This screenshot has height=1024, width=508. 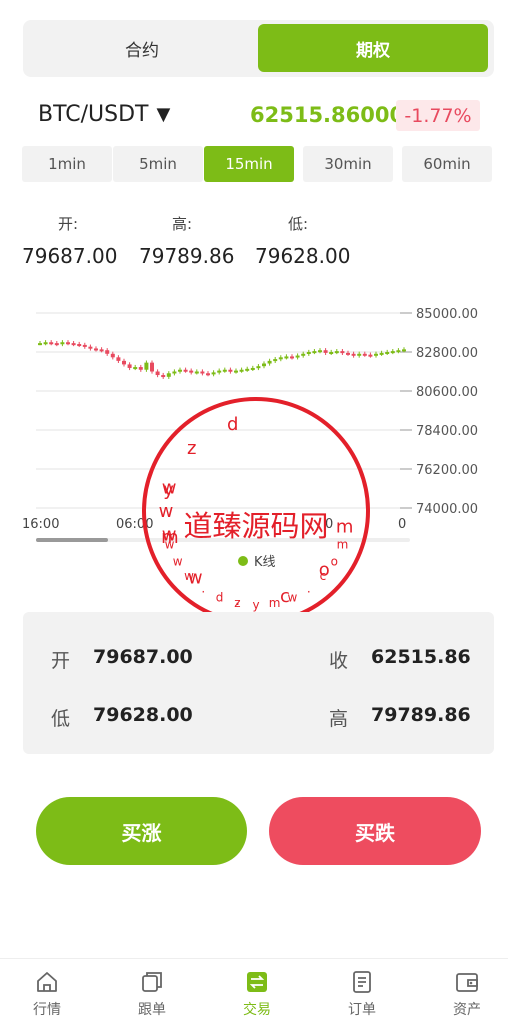 What do you see at coordinates (257, 996) in the screenshot?
I see `nav-trade: 交易` at bounding box center [257, 996].